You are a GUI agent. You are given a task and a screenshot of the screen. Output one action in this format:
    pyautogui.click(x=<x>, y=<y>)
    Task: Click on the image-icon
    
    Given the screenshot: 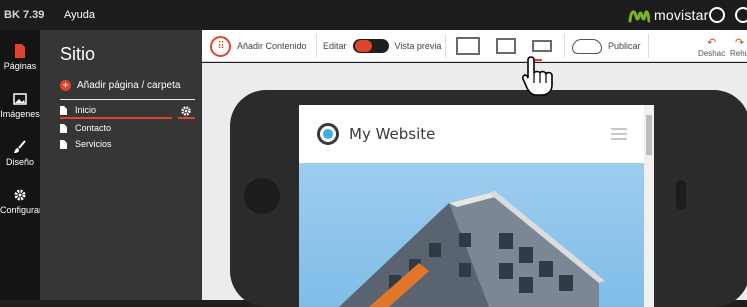 What is the action you would take?
    pyautogui.click(x=20, y=99)
    